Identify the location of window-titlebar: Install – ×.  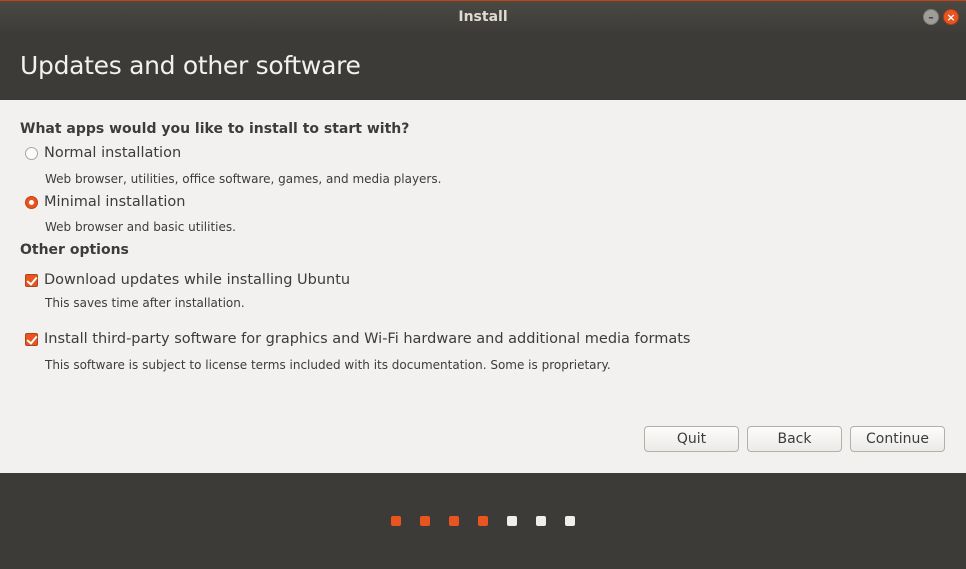
(483, 16).